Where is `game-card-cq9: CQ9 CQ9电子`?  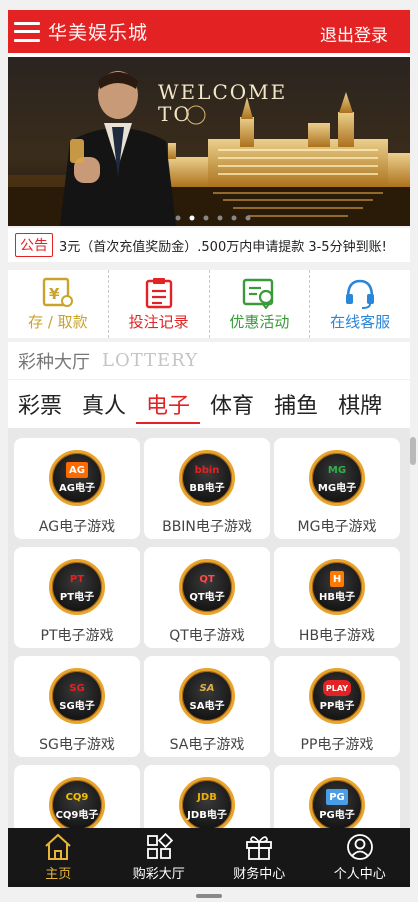
game-card-cq9: CQ9 CQ9电子 is located at coordinates (77, 796).